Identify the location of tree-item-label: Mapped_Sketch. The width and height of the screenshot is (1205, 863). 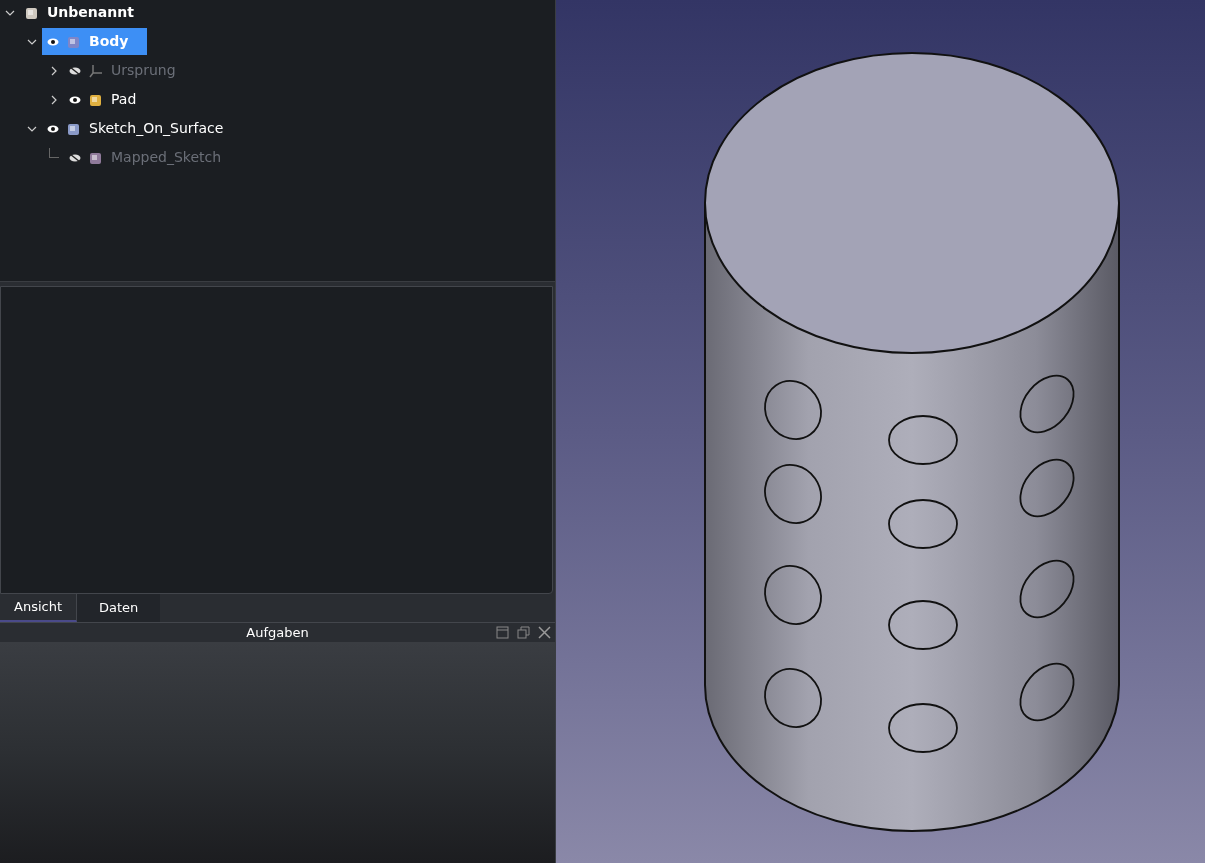
(166, 157).